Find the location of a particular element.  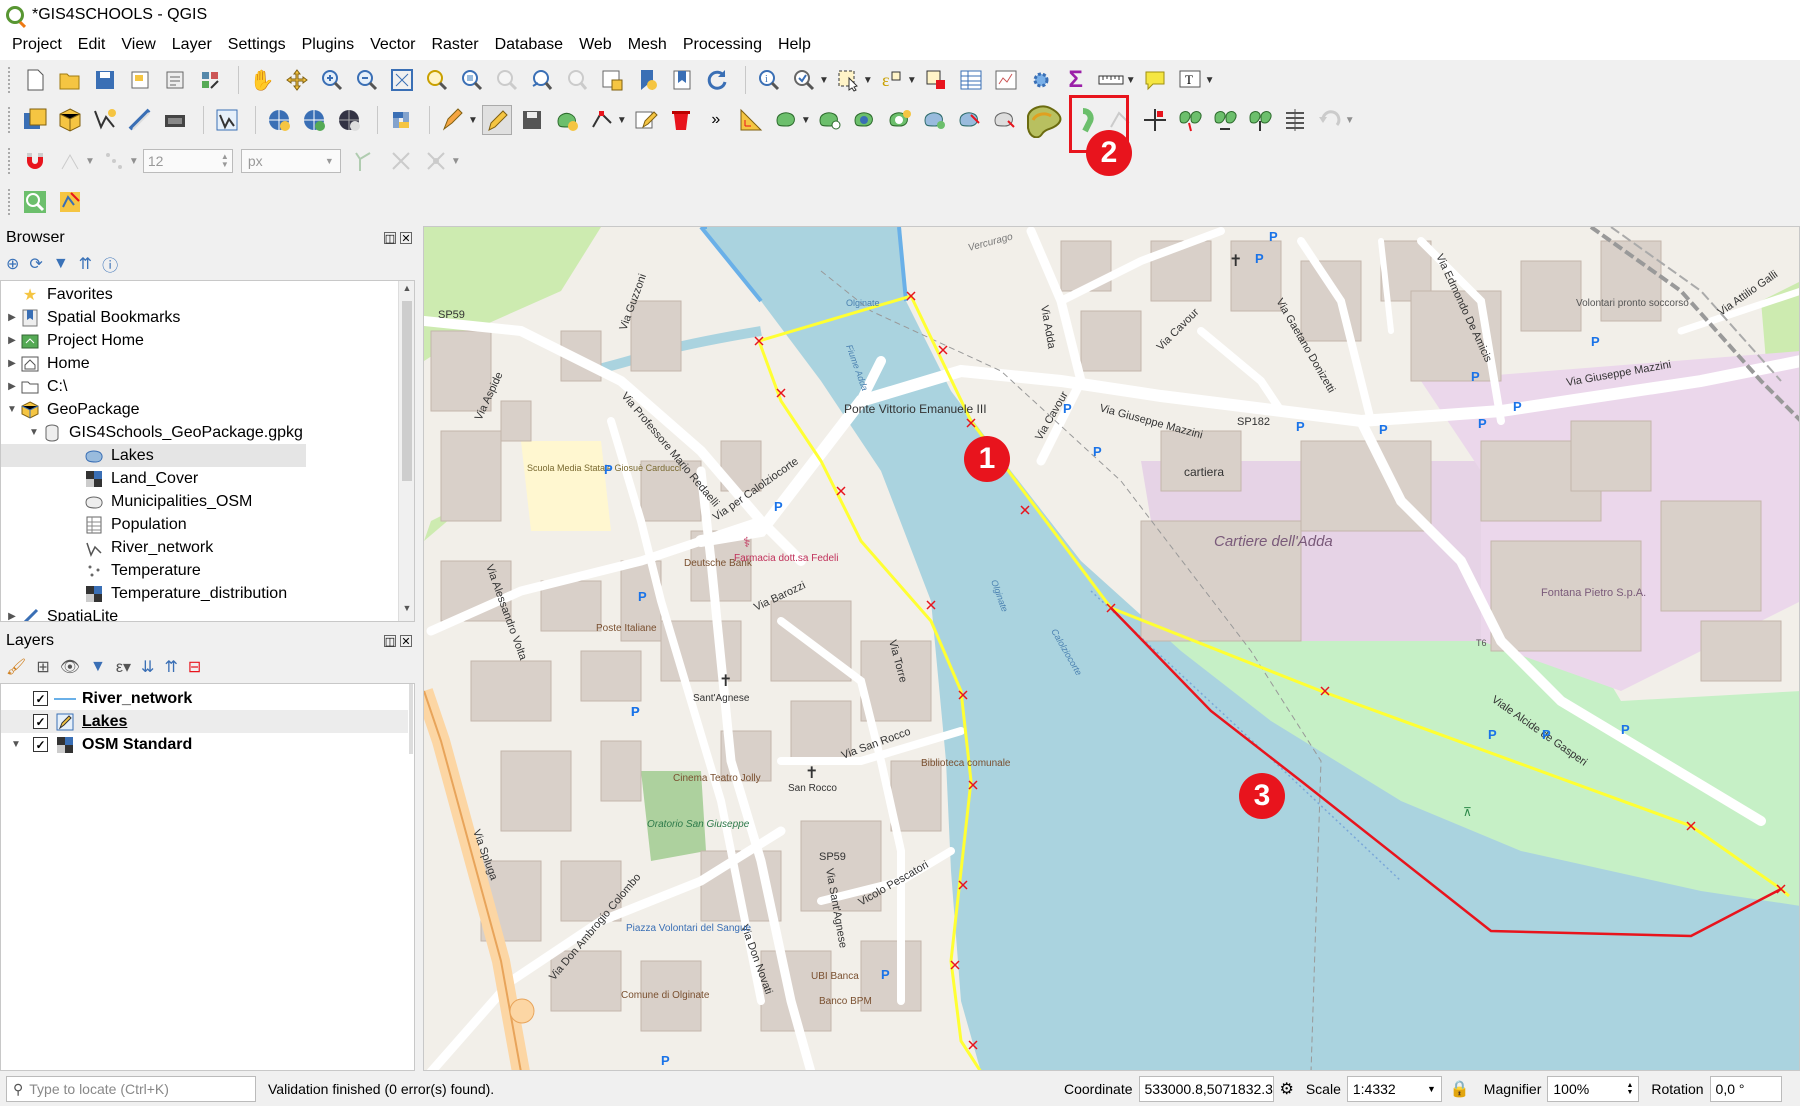

add-ring-icon is located at coordinates (786, 120).